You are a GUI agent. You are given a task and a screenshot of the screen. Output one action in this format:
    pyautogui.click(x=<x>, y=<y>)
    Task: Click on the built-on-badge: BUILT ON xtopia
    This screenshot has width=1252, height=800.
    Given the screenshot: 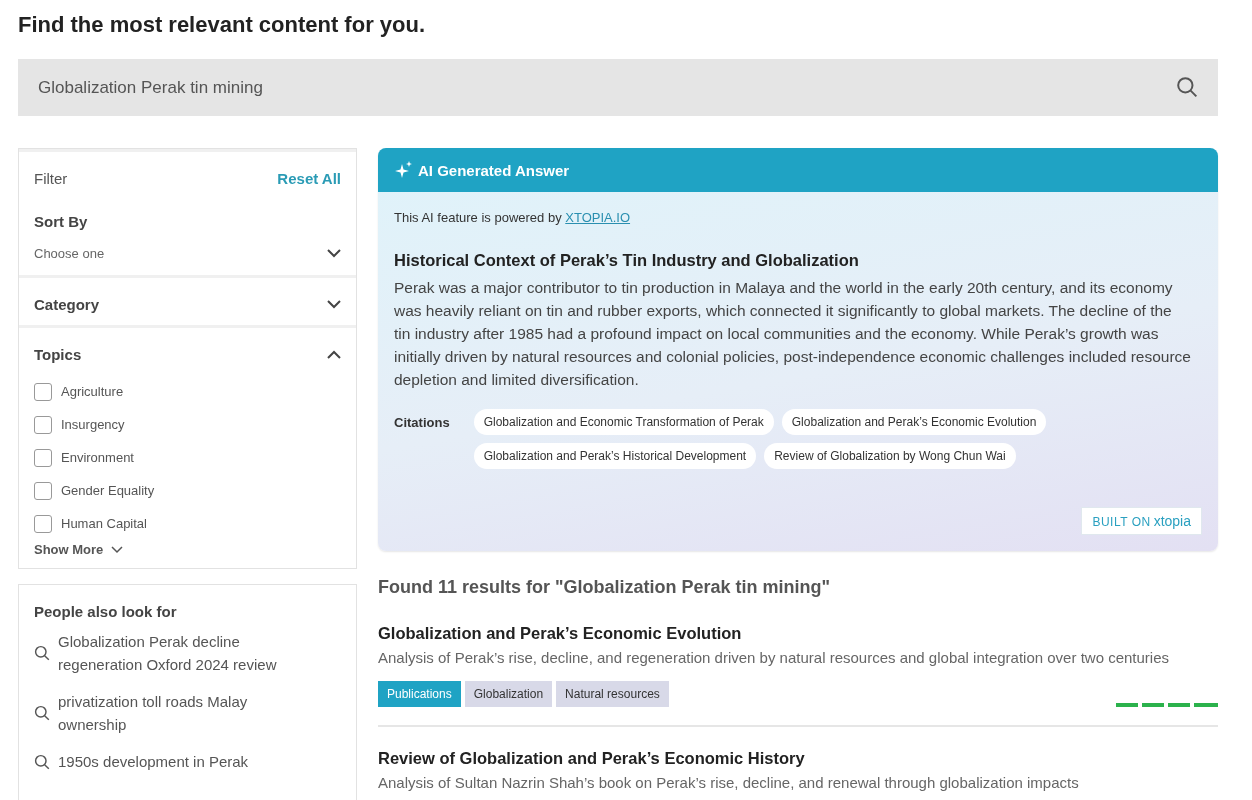 What is the action you would take?
    pyautogui.click(x=1141, y=521)
    